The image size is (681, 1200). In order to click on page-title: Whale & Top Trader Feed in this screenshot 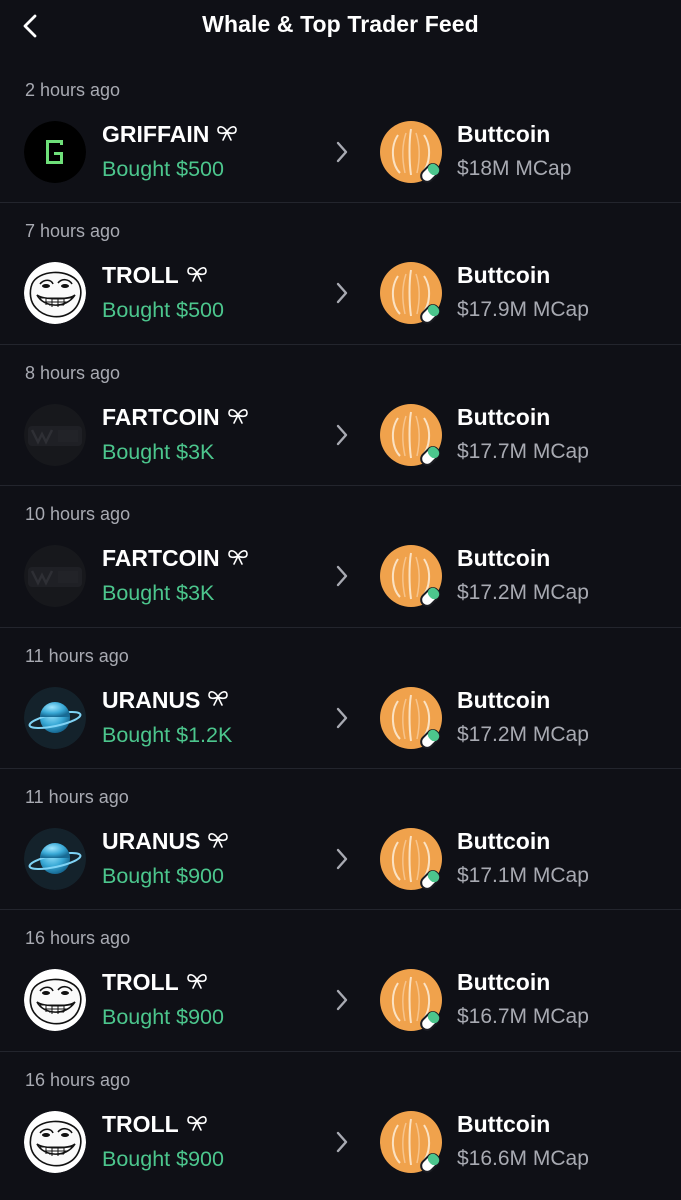, I will do `click(340, 24)`.